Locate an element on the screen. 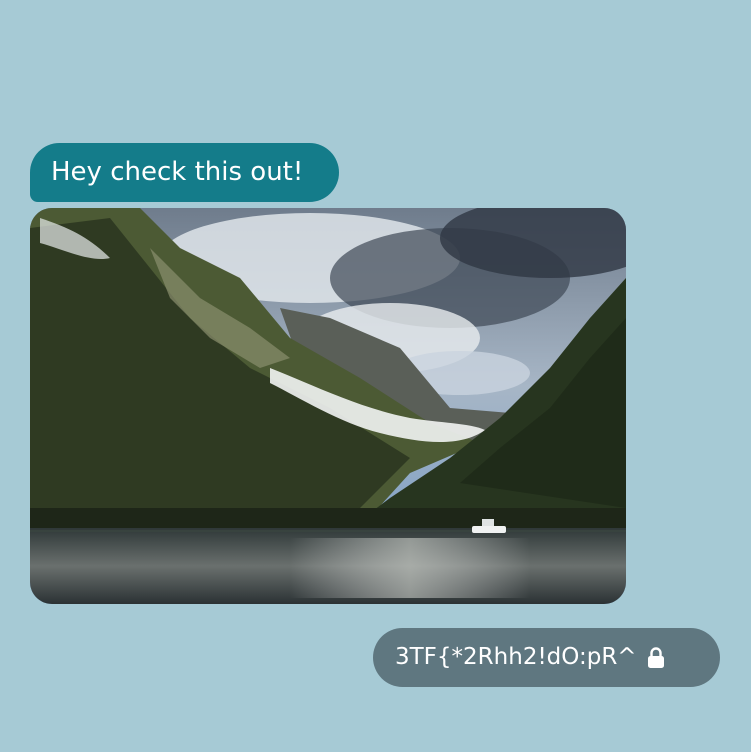  incoming-message-bubble: Hey check this out! is located at coordinates (184, 172).